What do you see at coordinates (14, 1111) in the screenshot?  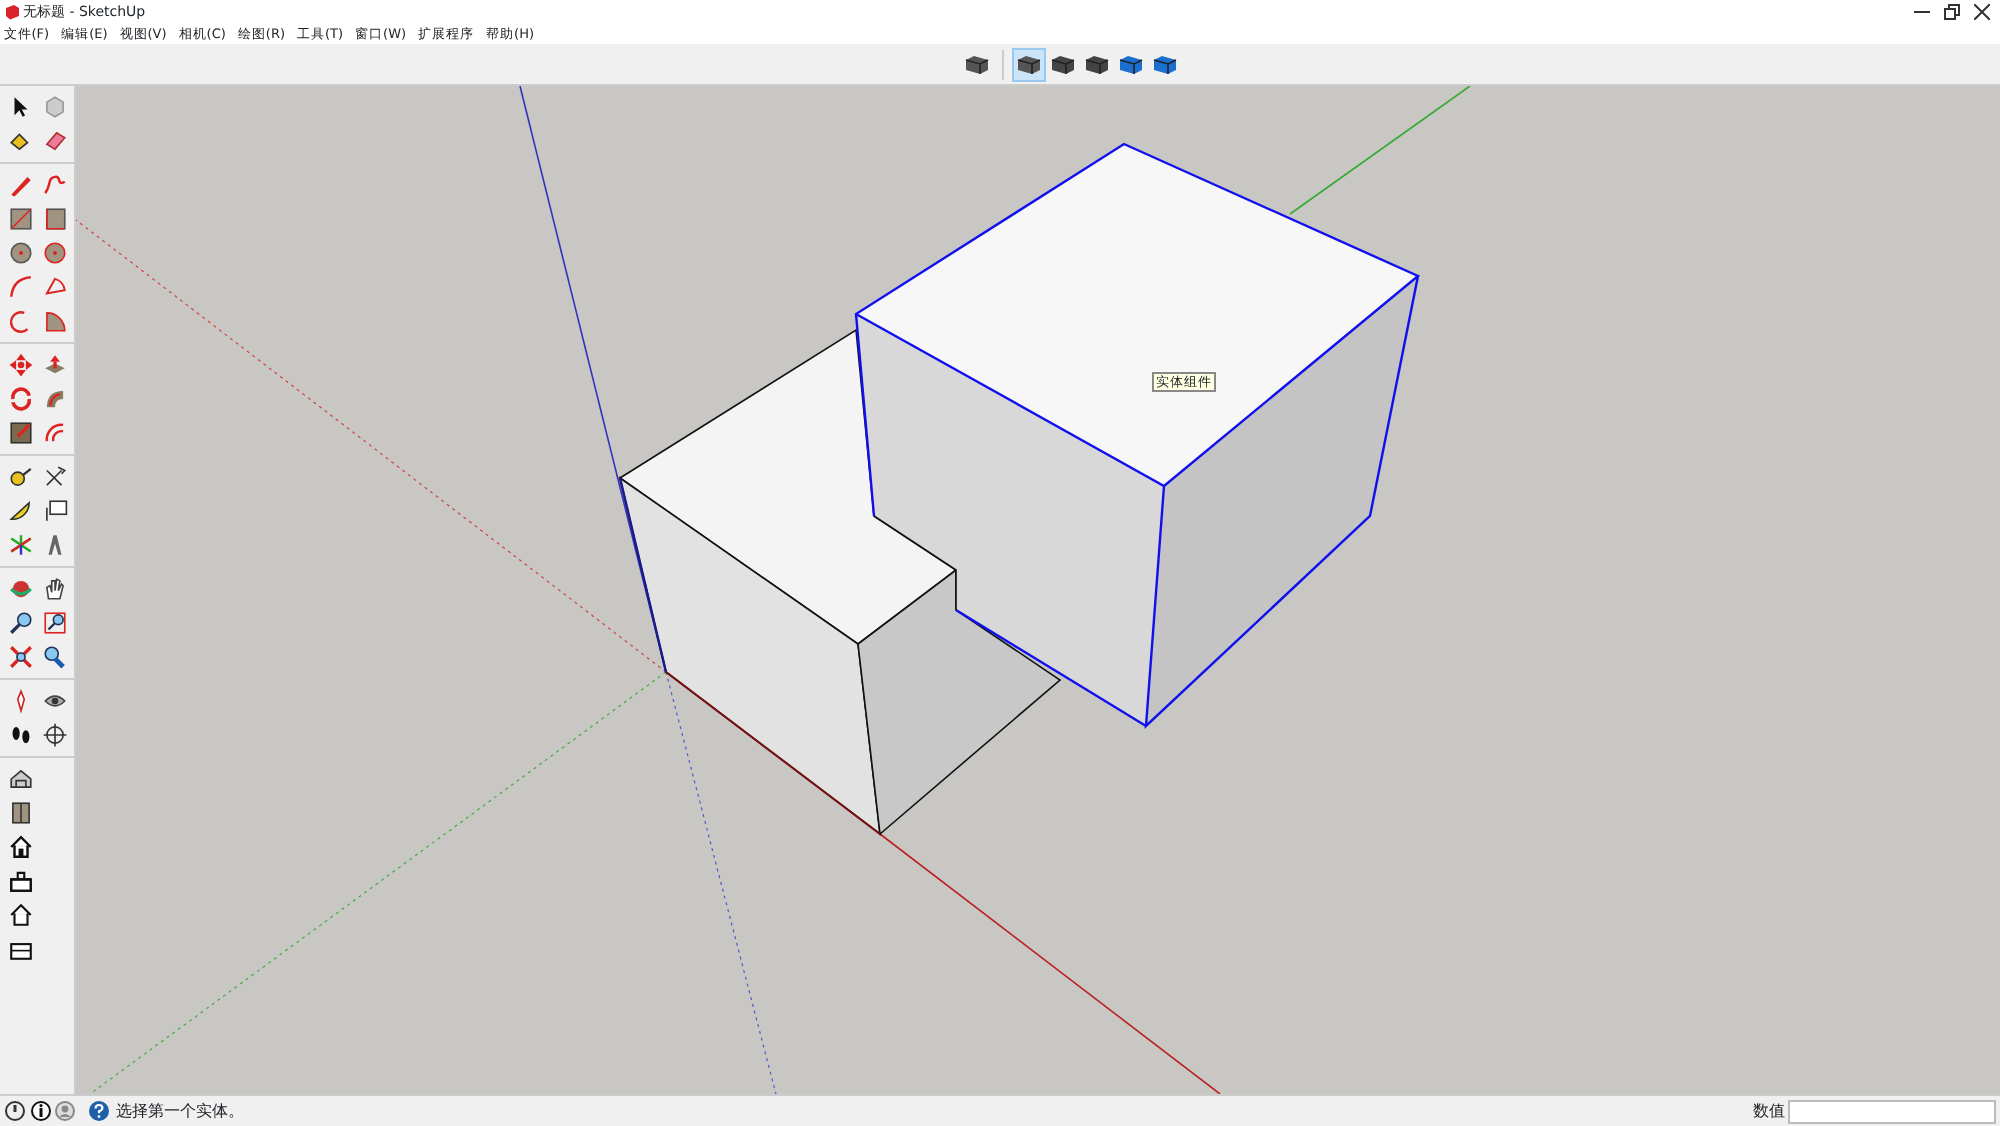 I see `geo-location-icon` at bounding box center [14, 1111].